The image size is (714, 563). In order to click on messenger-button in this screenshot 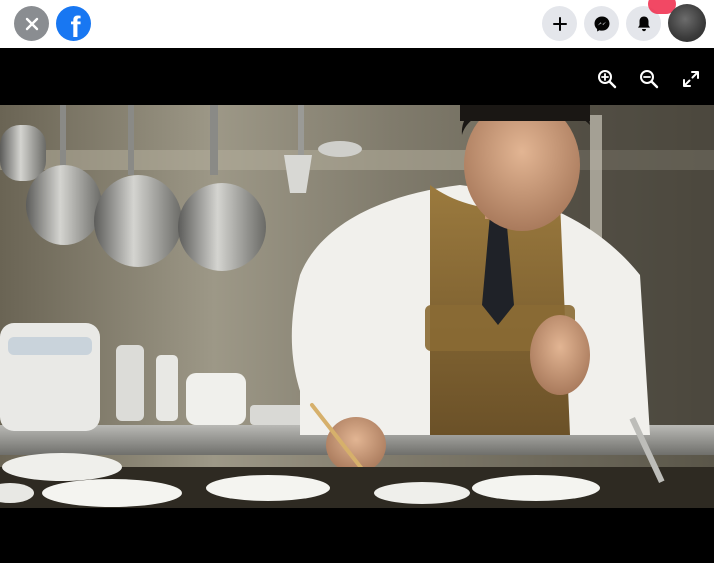, I will do `click(601, 23)`.